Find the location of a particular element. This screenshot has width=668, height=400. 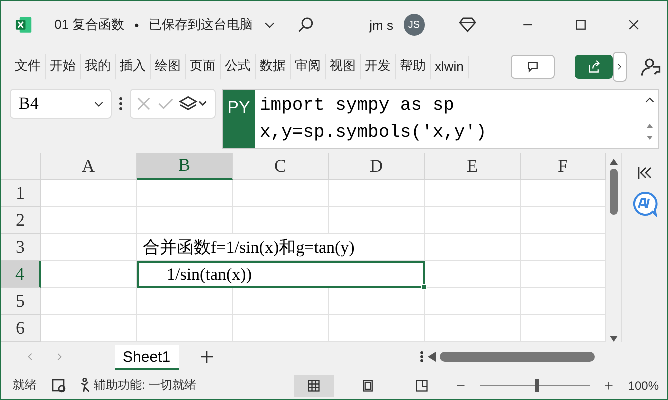

maximize-icon is located at coordinates (581, 25).